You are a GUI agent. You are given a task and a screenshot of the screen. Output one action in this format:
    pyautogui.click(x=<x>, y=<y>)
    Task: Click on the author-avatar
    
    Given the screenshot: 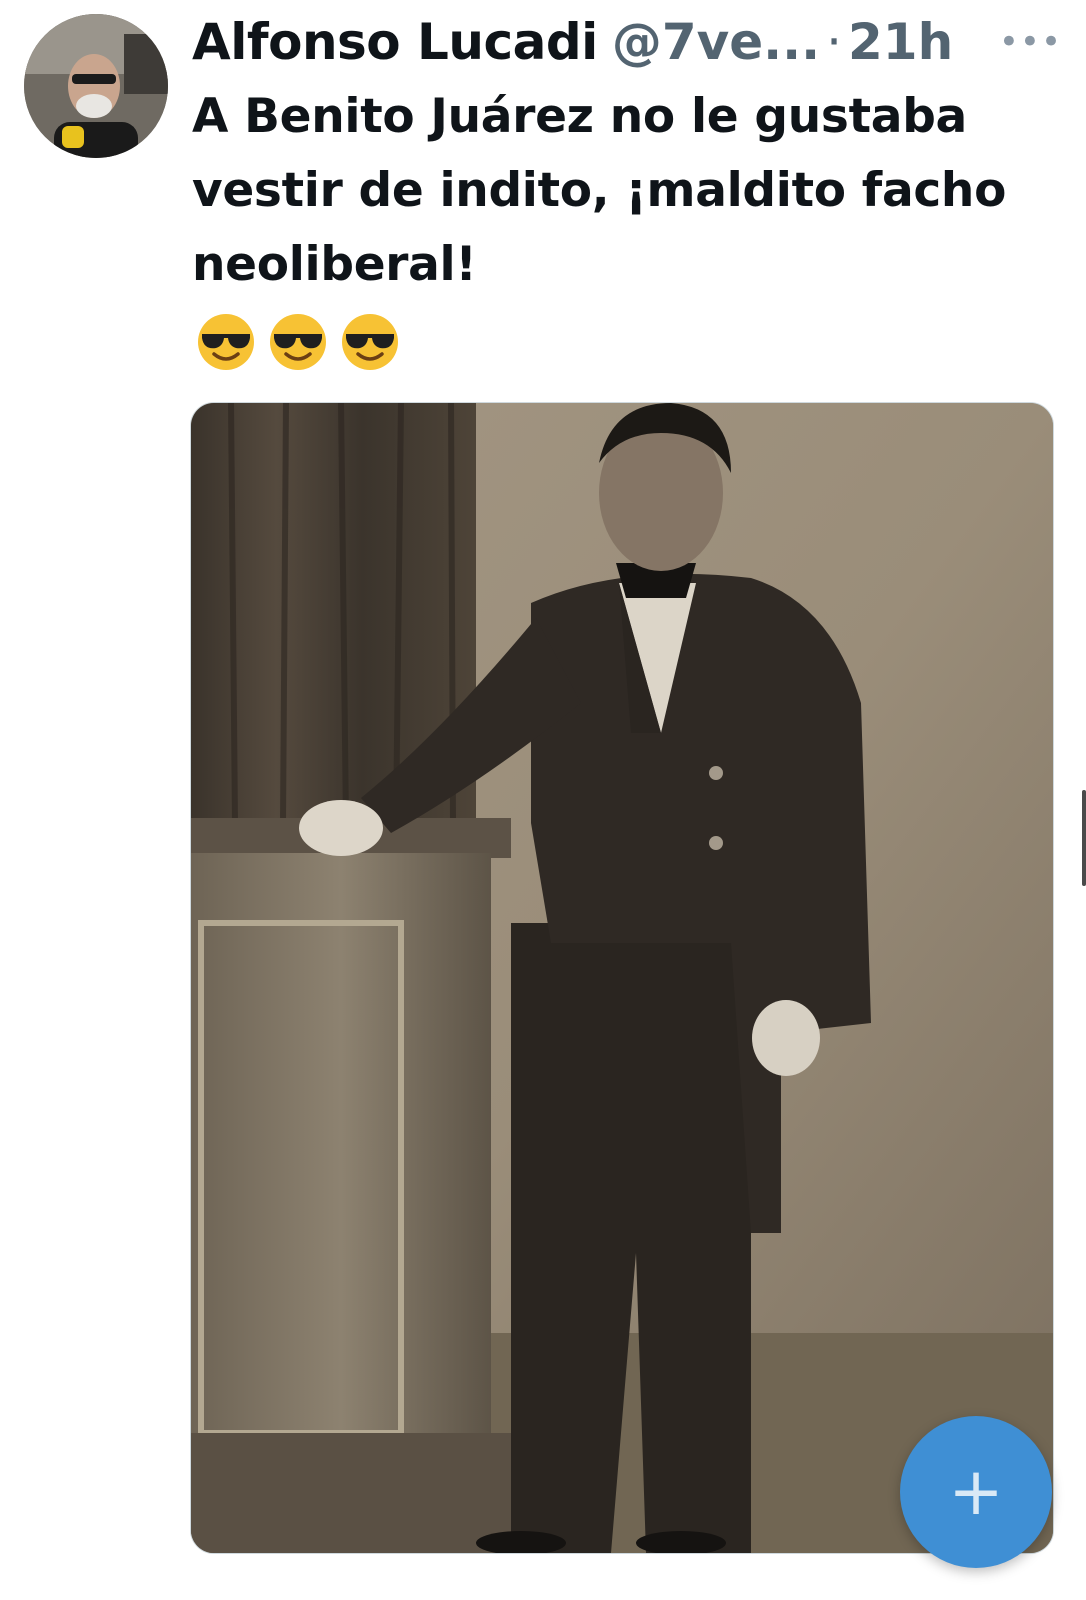 What is the action you would take?
    pyautogui.click(x=96, y=86)
    